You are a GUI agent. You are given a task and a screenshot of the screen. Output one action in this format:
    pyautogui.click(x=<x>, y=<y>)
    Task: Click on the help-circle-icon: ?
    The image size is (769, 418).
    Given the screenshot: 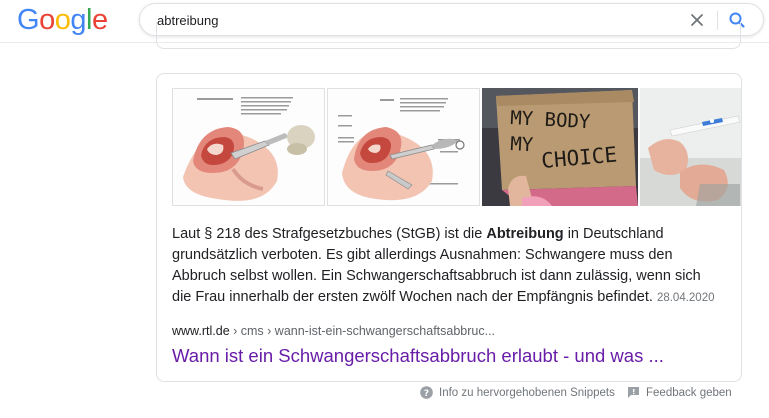 What is the action you would take?
    pyautogui.click(x=426, y=392)
    